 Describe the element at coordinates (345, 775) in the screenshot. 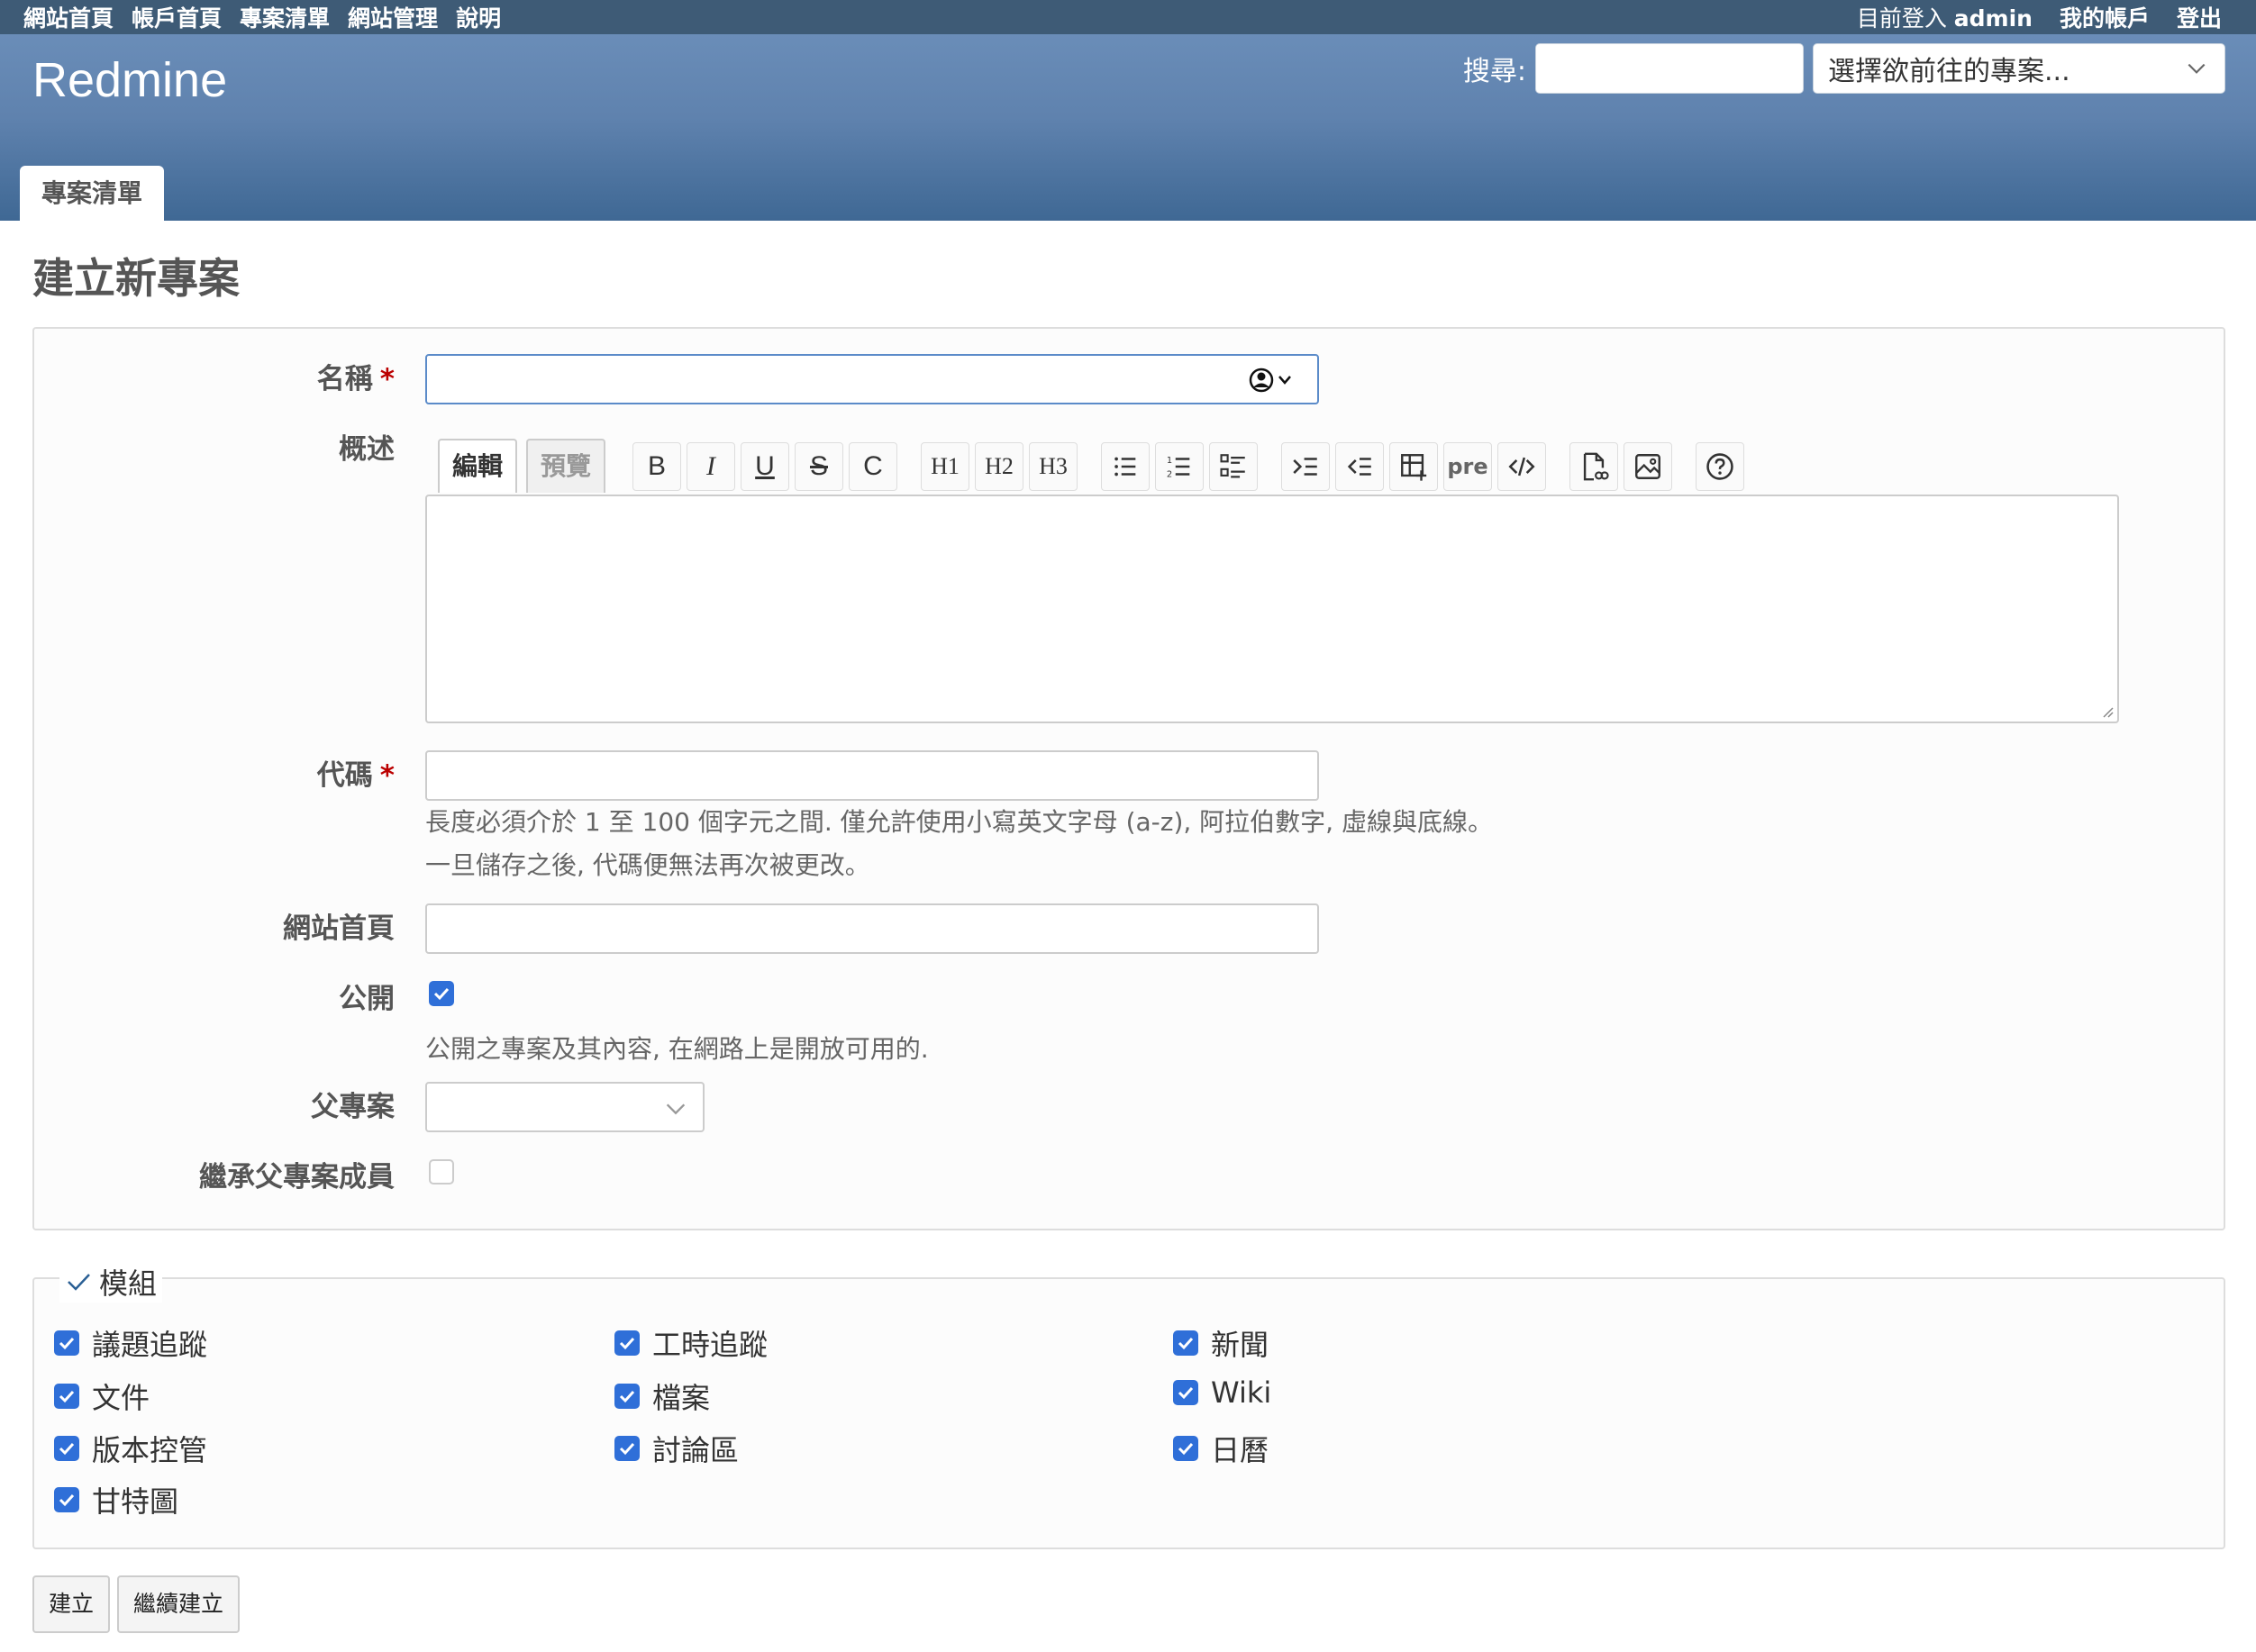

I see `identifier-label-text: 代碼` at that location.